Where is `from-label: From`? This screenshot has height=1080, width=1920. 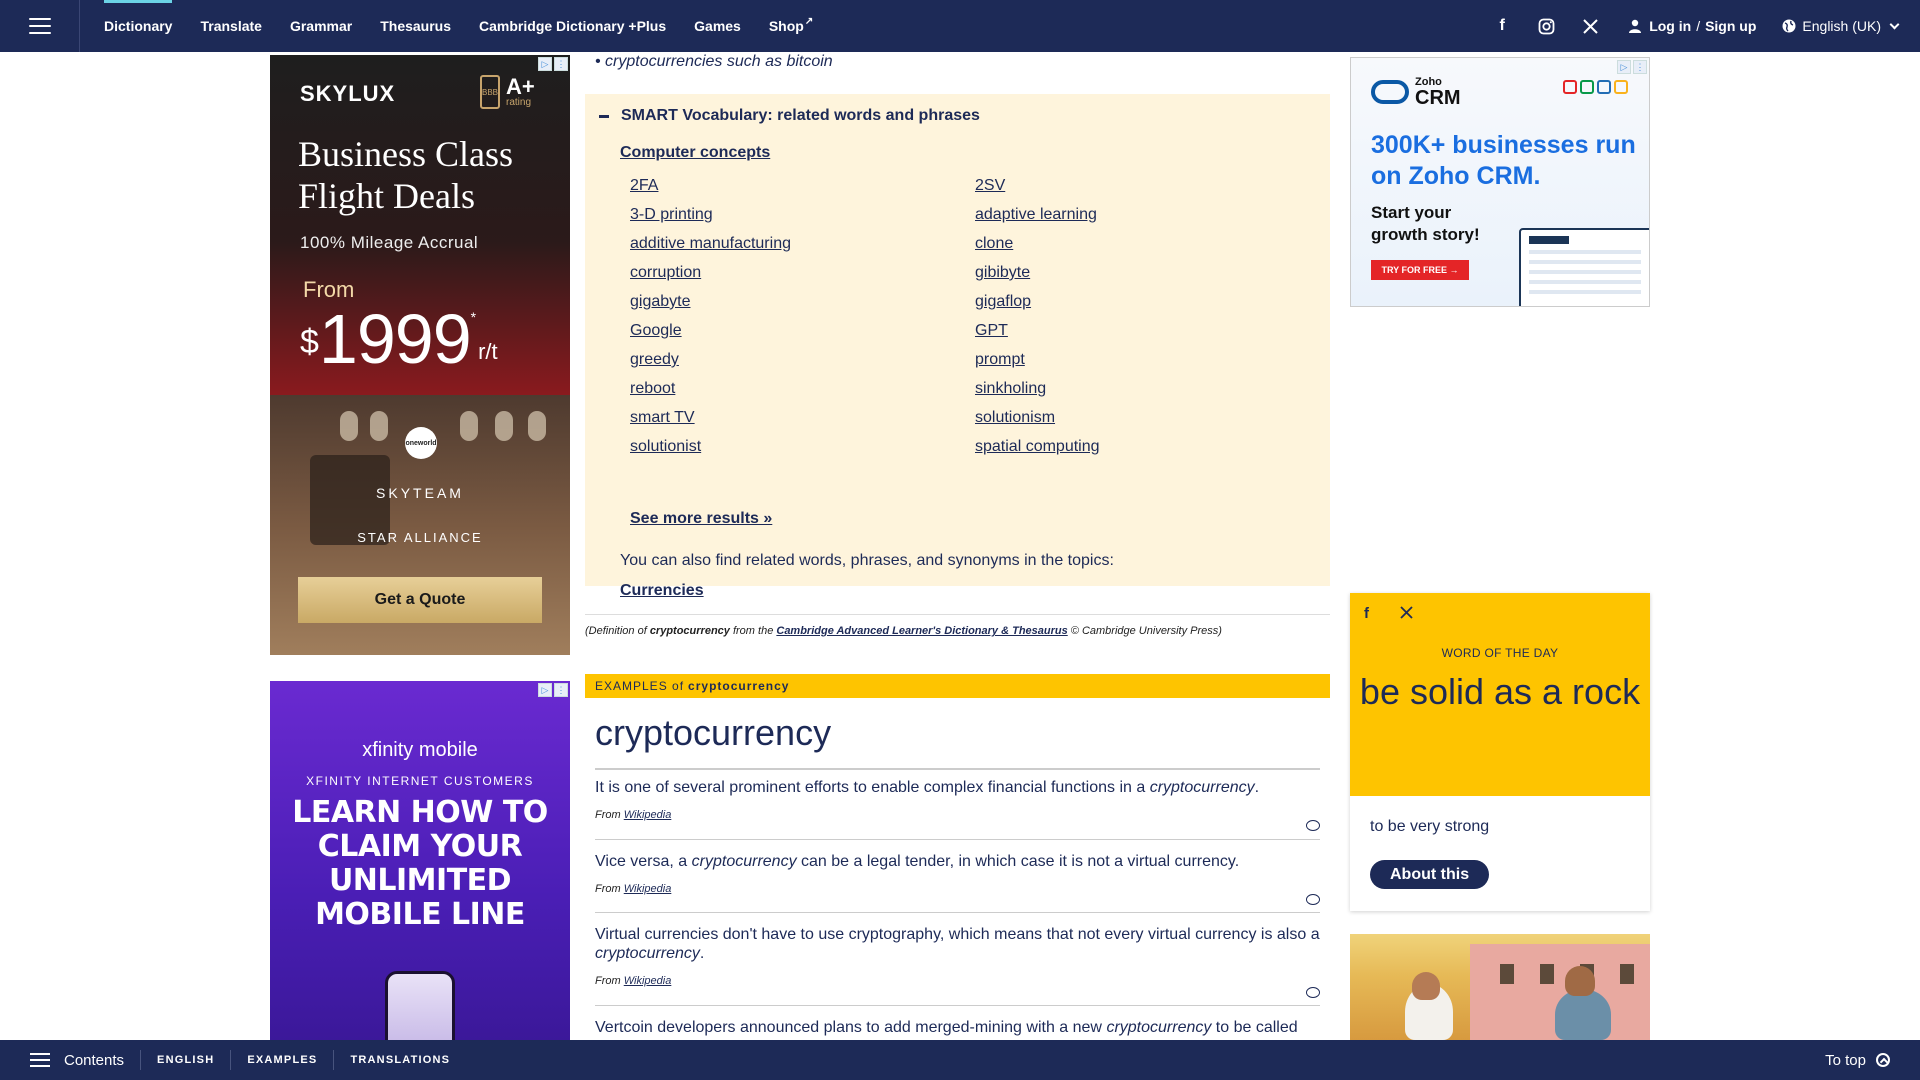
from-label: From is located at coordinates (608, 815).